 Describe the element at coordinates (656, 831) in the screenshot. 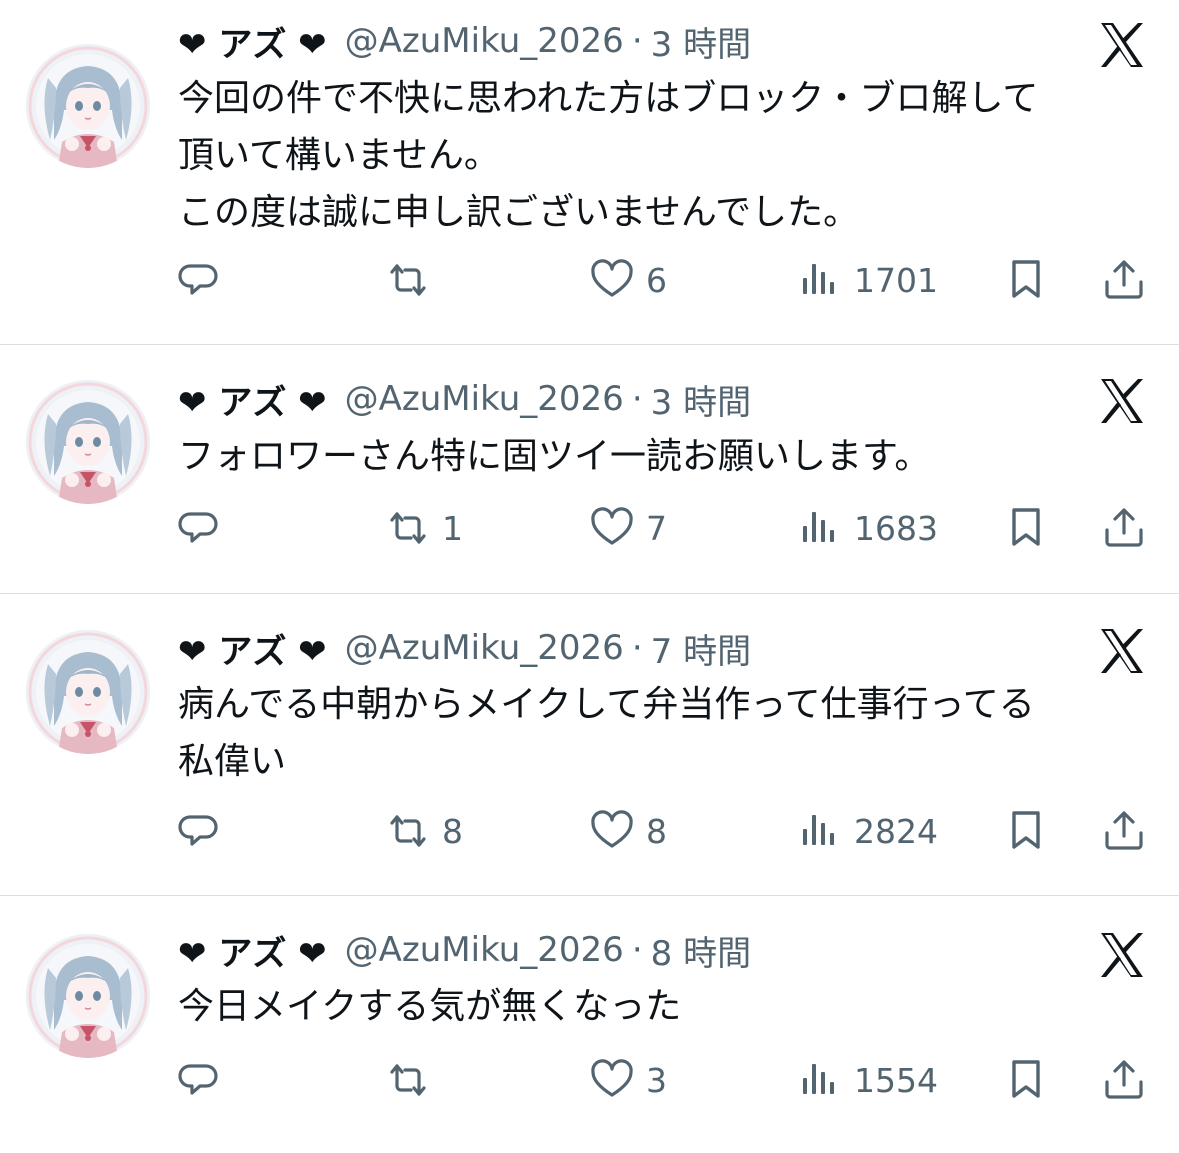

I see `like-count: 8` at that location.